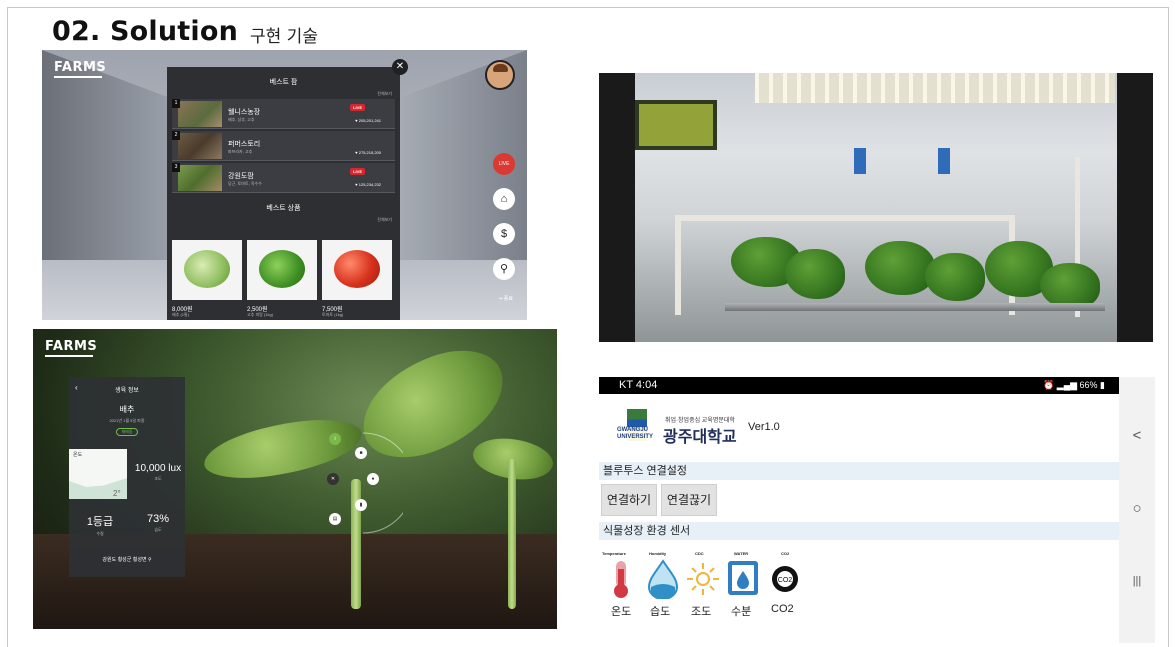 The height and width of the screenshot is (647, 1175). Describe the element at coordinates (512, 534) in the screenshot. I see `sprout-stem` at that location.